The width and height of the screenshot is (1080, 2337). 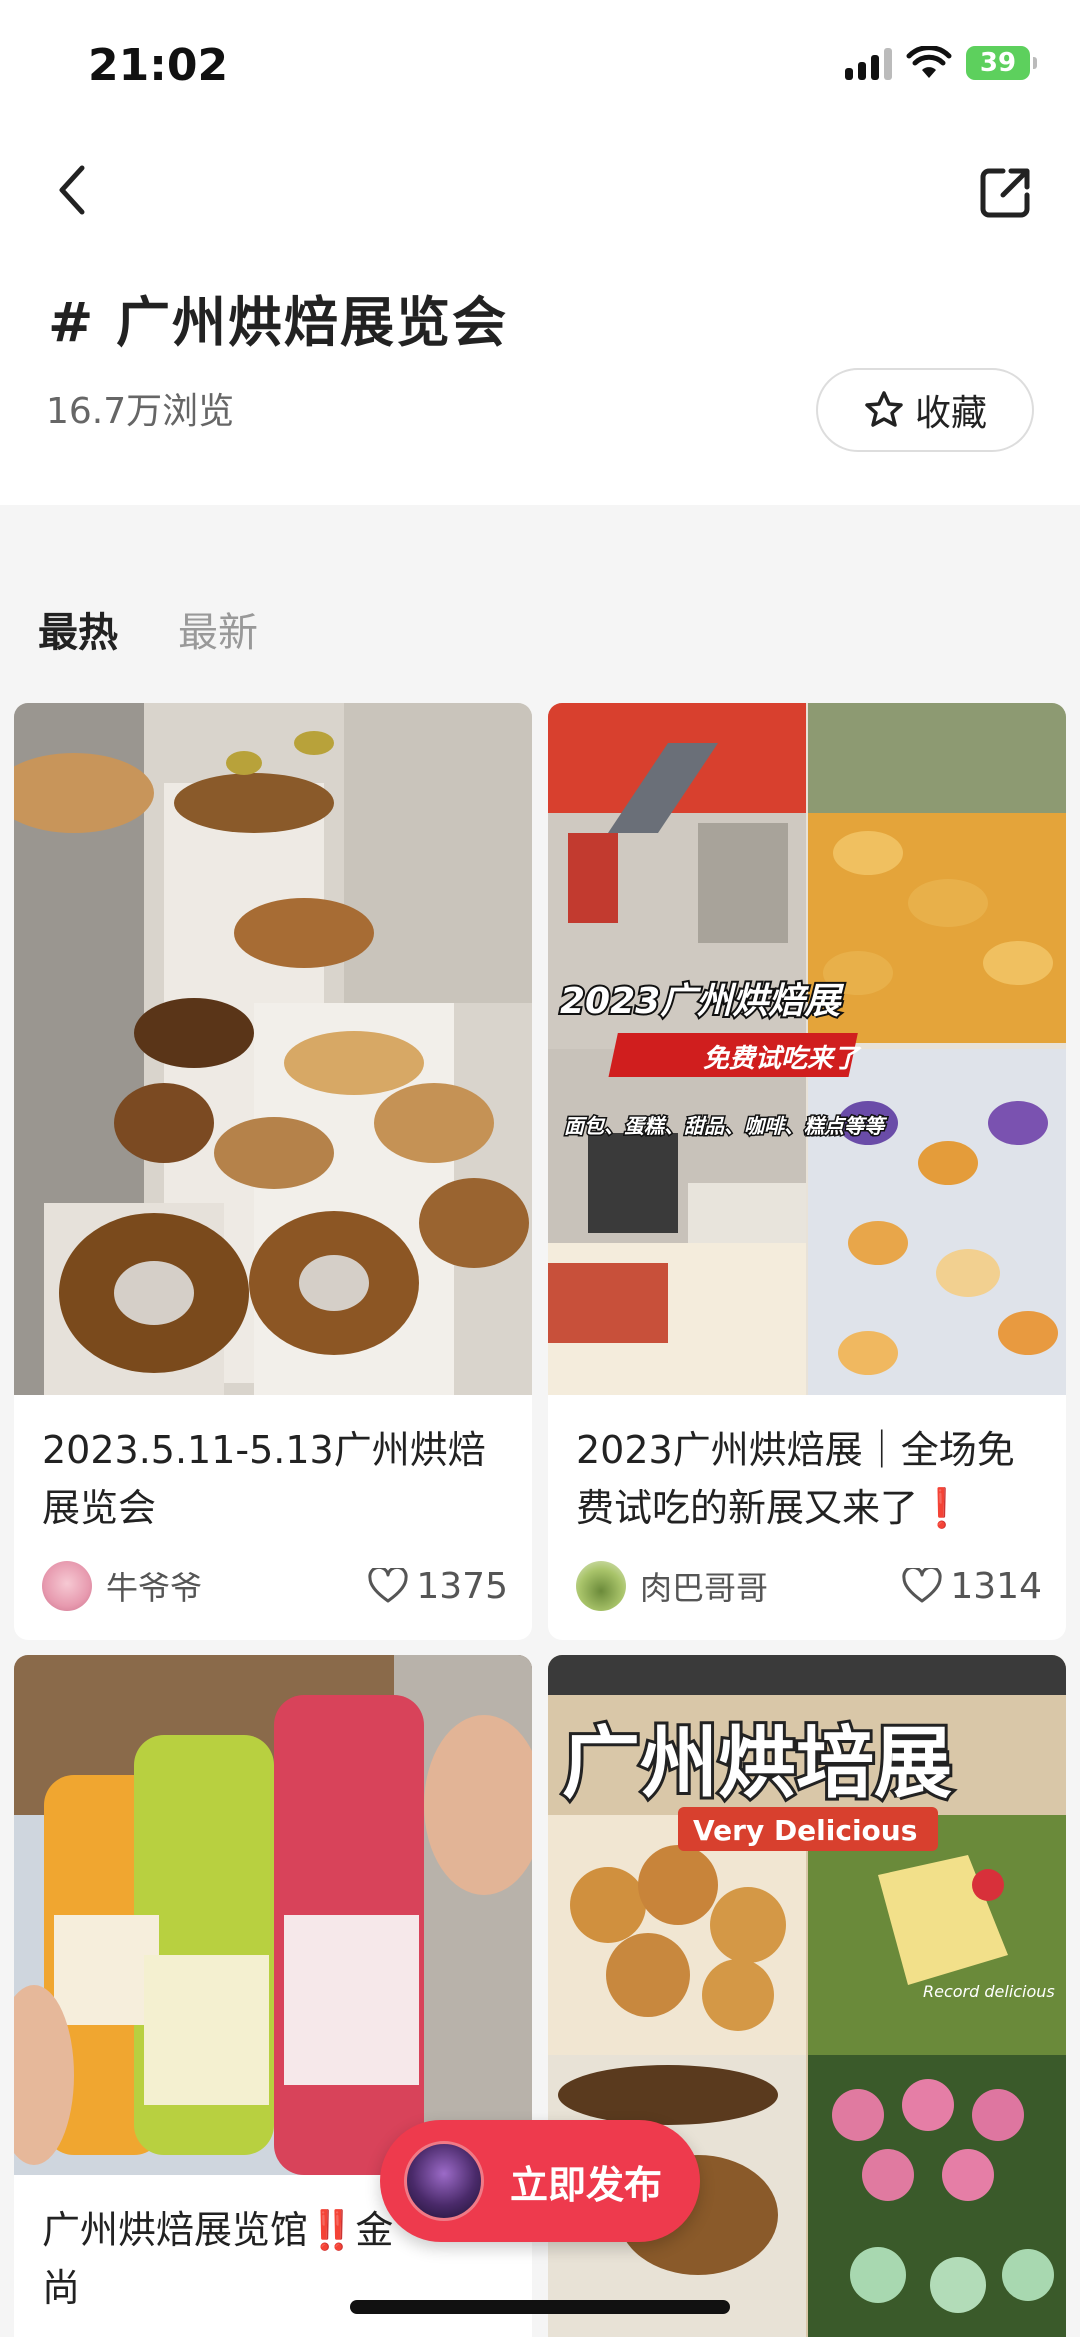 I want to click on status-icons: 39, so click(x=941, y=63).